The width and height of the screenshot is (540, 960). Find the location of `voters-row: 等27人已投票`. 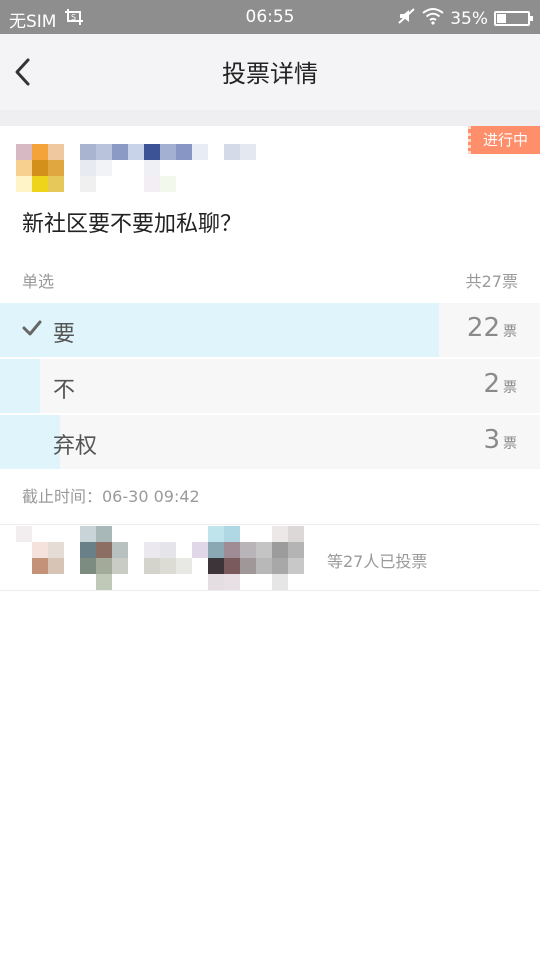

voters-row: 等27人已投票 is located at coordinates (270, 558).